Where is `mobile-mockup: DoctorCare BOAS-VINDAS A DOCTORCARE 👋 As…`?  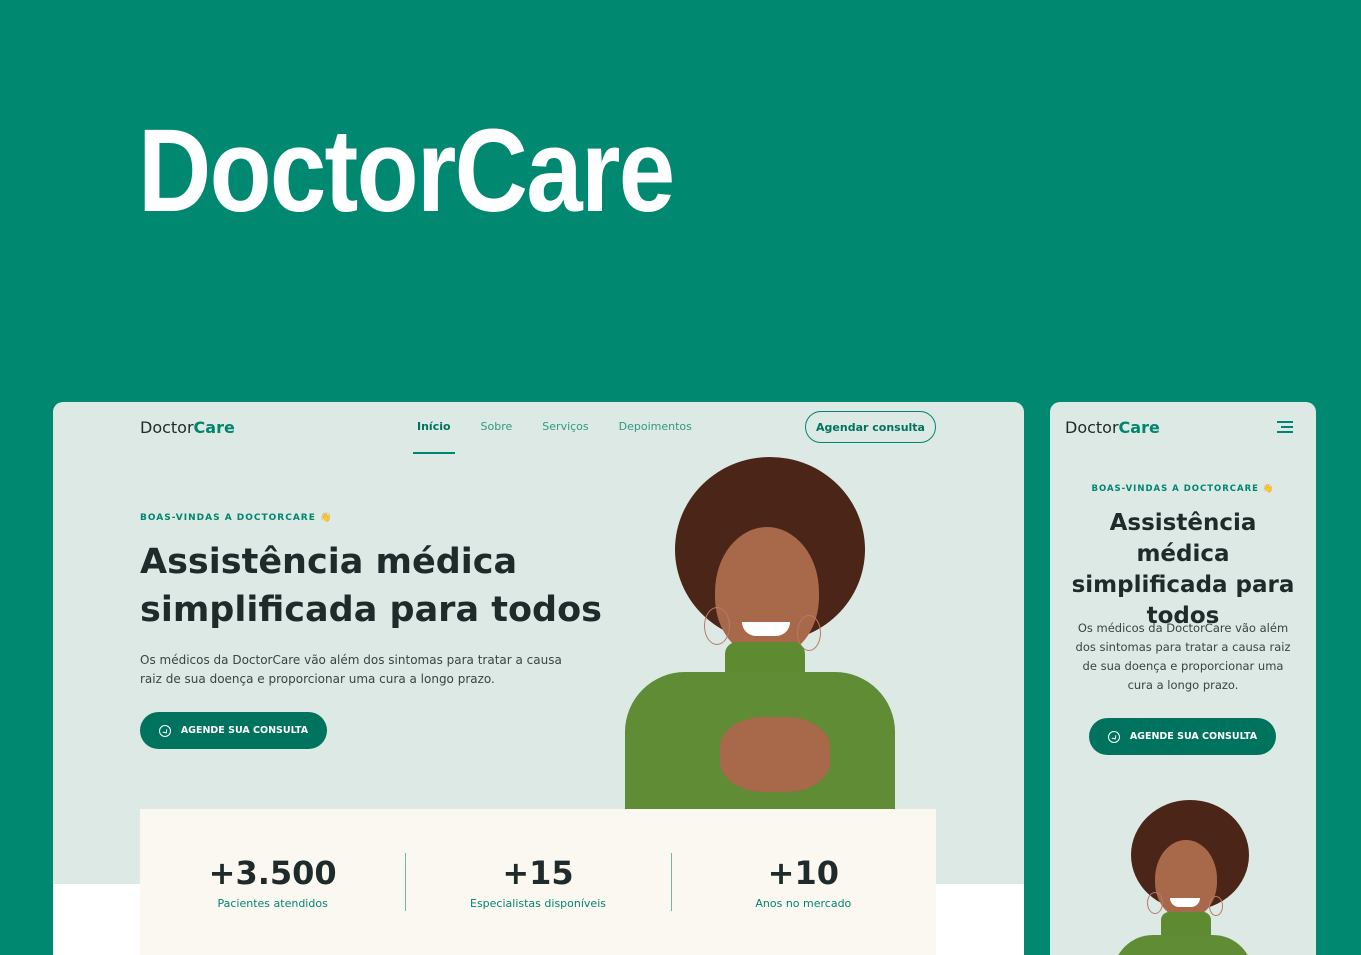 mobile-mockup: DoctorCare BOAS-VINDAS A DOCTORCARE 👋 As… is located at coordinates (1183, 678).